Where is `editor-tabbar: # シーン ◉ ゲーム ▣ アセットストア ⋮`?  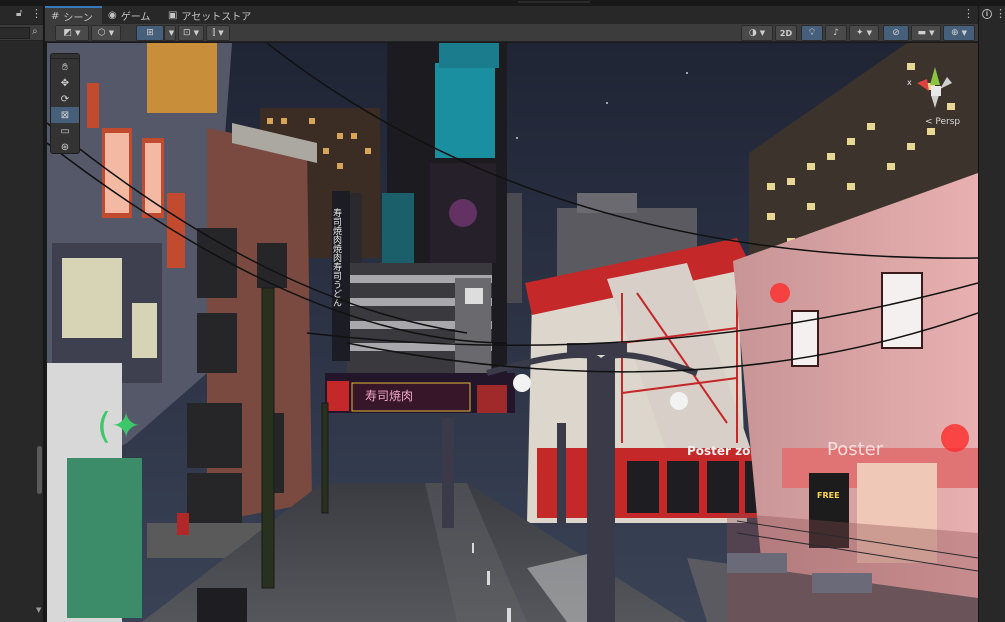
editor-tabbar: # シーン ◉ ゲーム ▣ アセットストア ⋮ is located at coordinates (511, 15).